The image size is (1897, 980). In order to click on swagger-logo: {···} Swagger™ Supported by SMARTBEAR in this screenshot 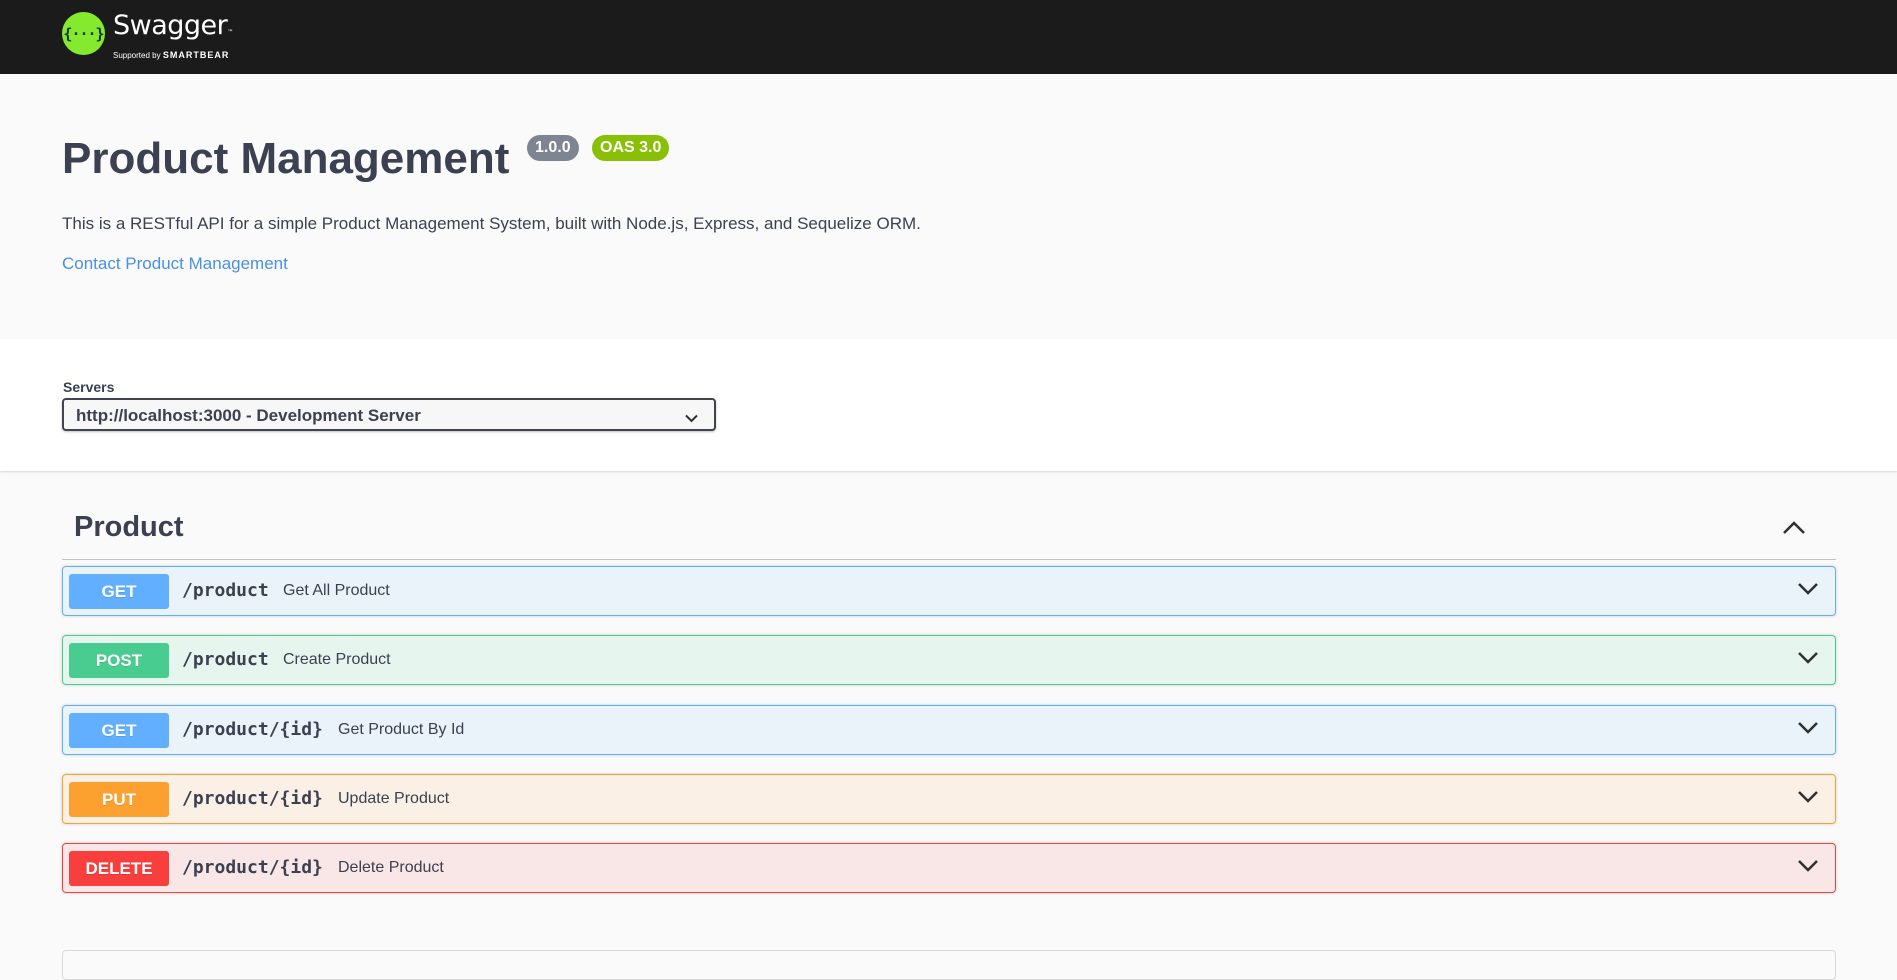, I will do `click(147, 37)`.